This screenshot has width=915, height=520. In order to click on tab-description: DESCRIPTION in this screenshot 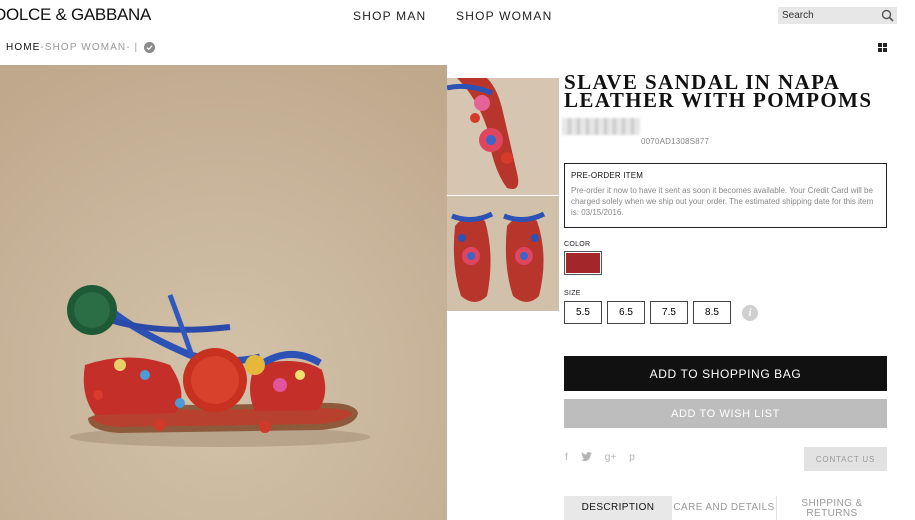, I will do `click(618, 508)`.